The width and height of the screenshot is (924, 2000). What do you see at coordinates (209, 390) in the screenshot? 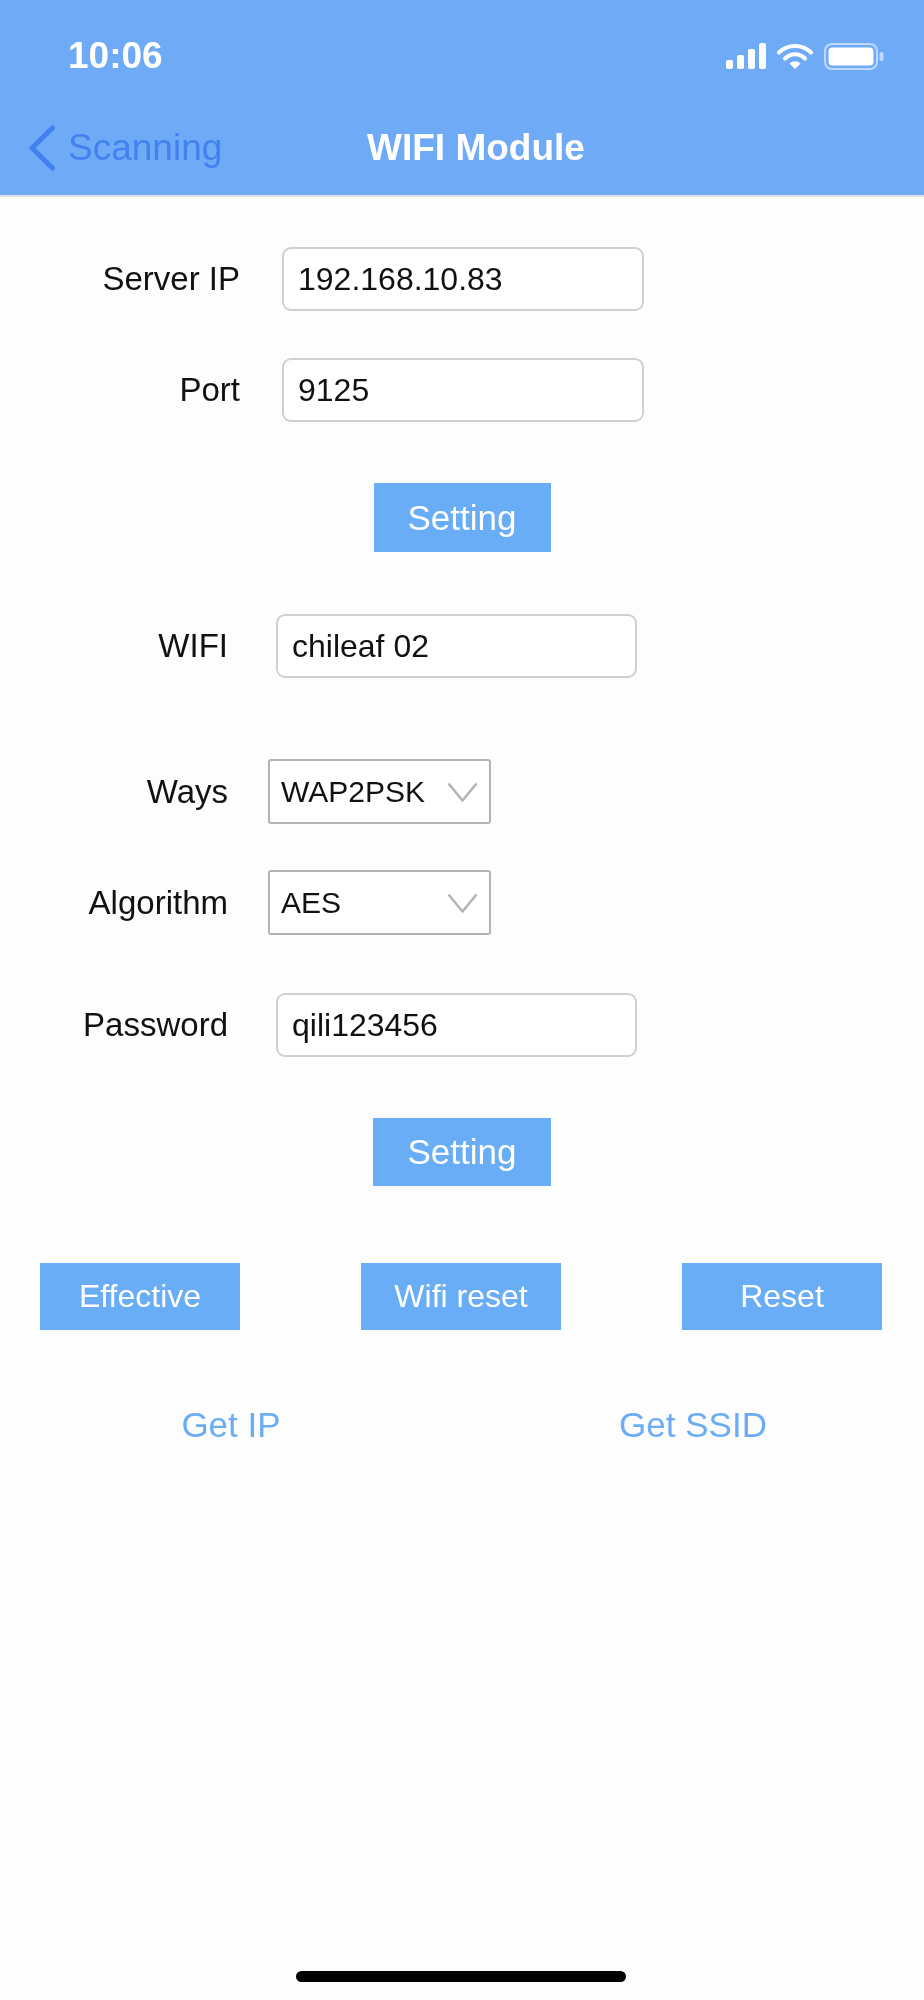
I see `field-label: Port` at bounding box center [209, 390].